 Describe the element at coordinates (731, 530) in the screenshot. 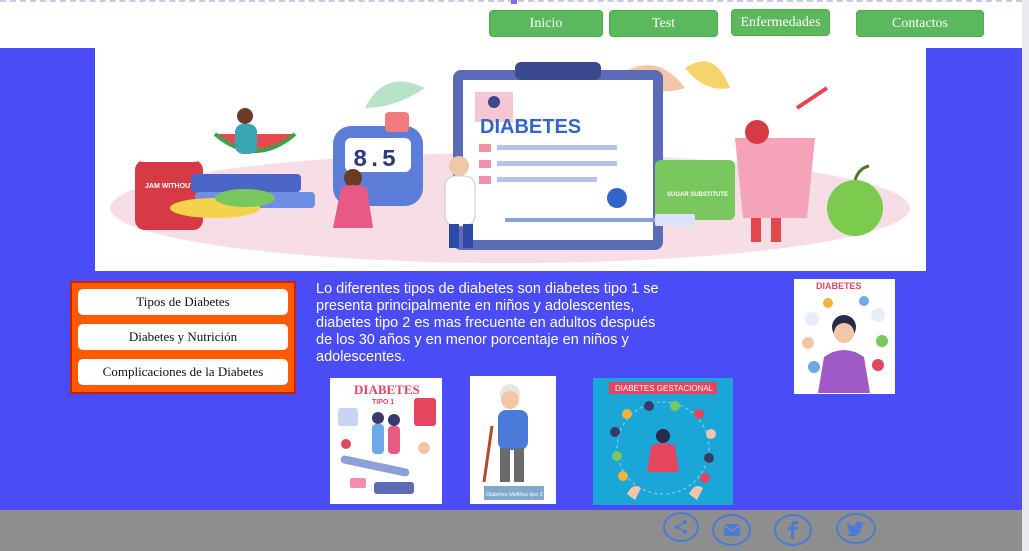

I see `mail-icon` at that location.